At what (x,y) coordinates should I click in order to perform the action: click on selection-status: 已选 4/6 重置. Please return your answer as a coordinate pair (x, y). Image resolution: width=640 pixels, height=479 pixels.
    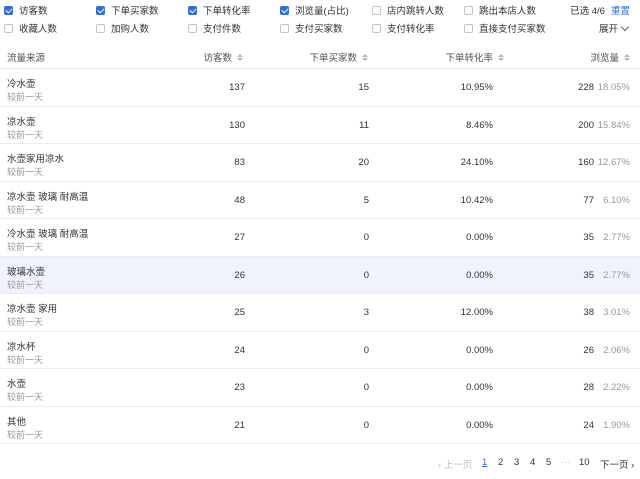
    Looking at the image, I should click on (600, 10).